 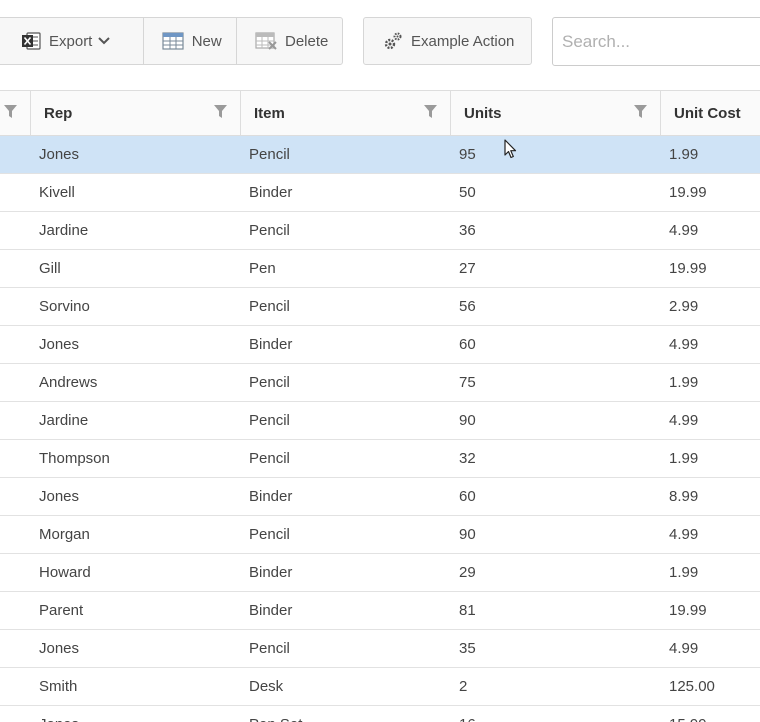 What do you see at coordinates (104, 41) in the screenshot?
I see `chevron-down-icon` at bounding box center [104, 41].